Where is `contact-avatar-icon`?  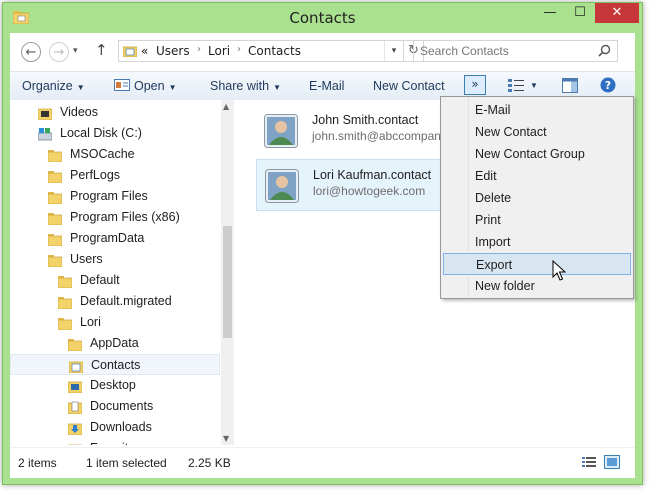
contact-avatar-icon is located at coordinates (281, 131).